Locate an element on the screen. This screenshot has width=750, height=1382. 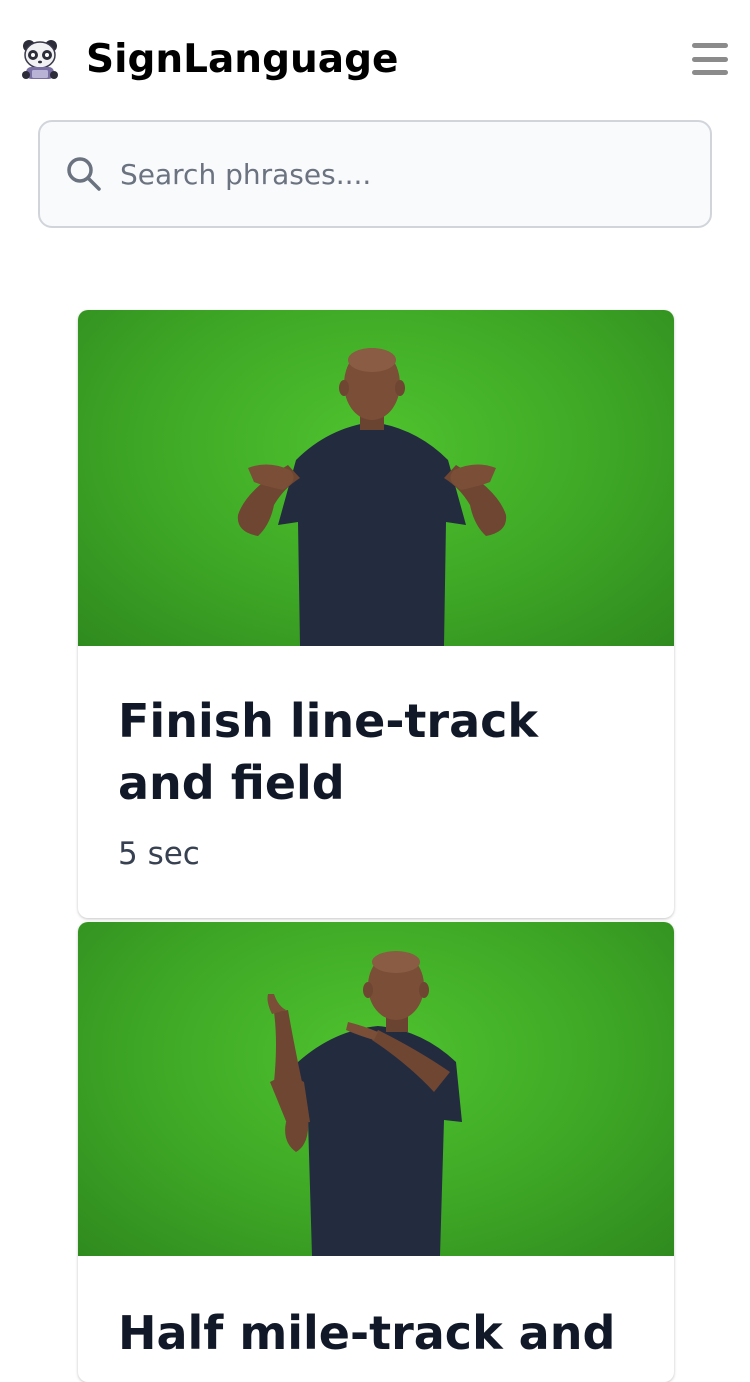
app-title: SignLanguage is located at coordinates (242, 60).